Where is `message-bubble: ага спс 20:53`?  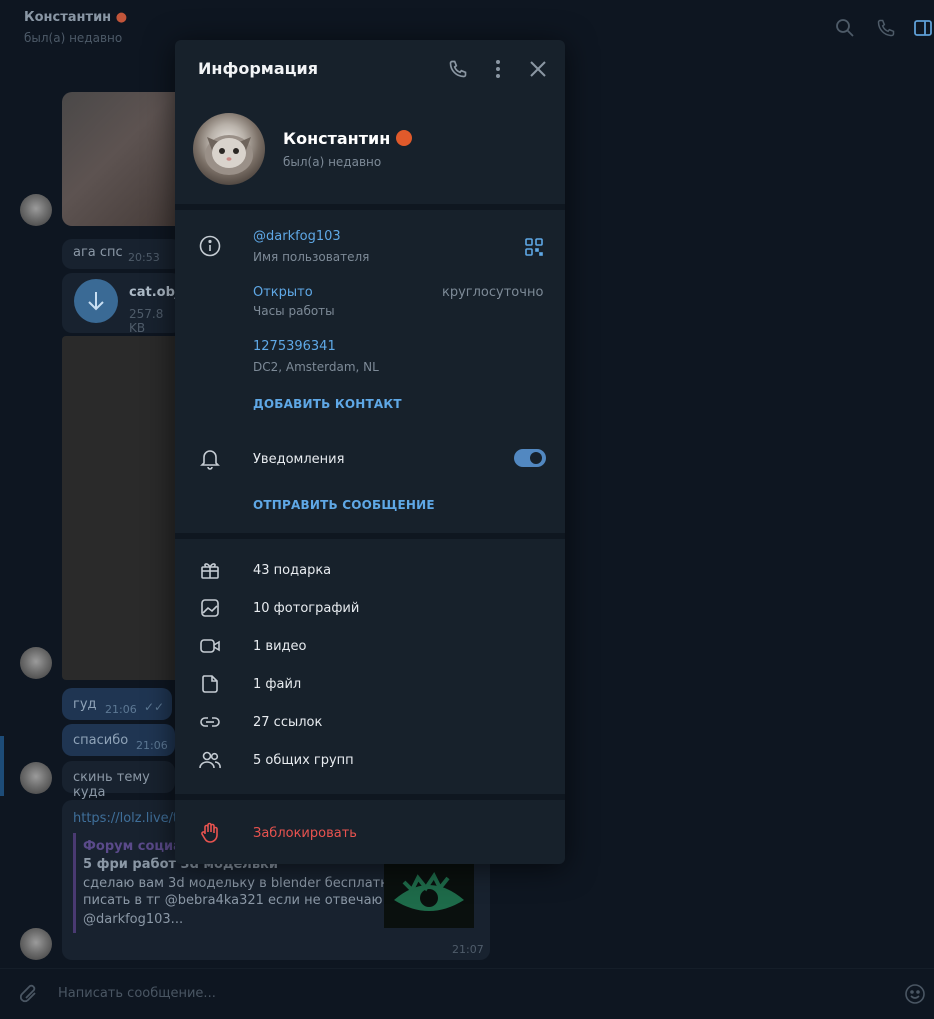
message-bubble: ага спс 20:53 is located at coordinates (122, 254).